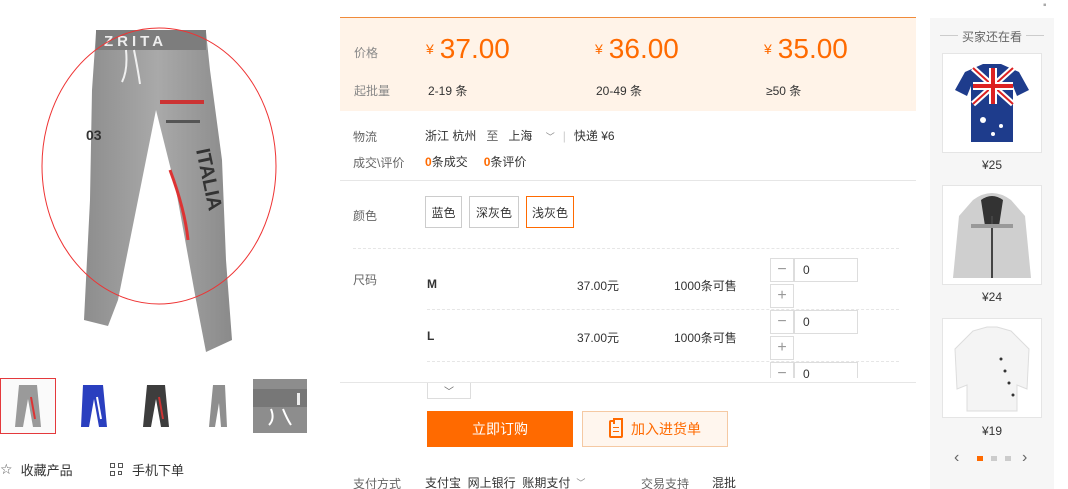  I want to click on to-word: 至, so click(492, 136).